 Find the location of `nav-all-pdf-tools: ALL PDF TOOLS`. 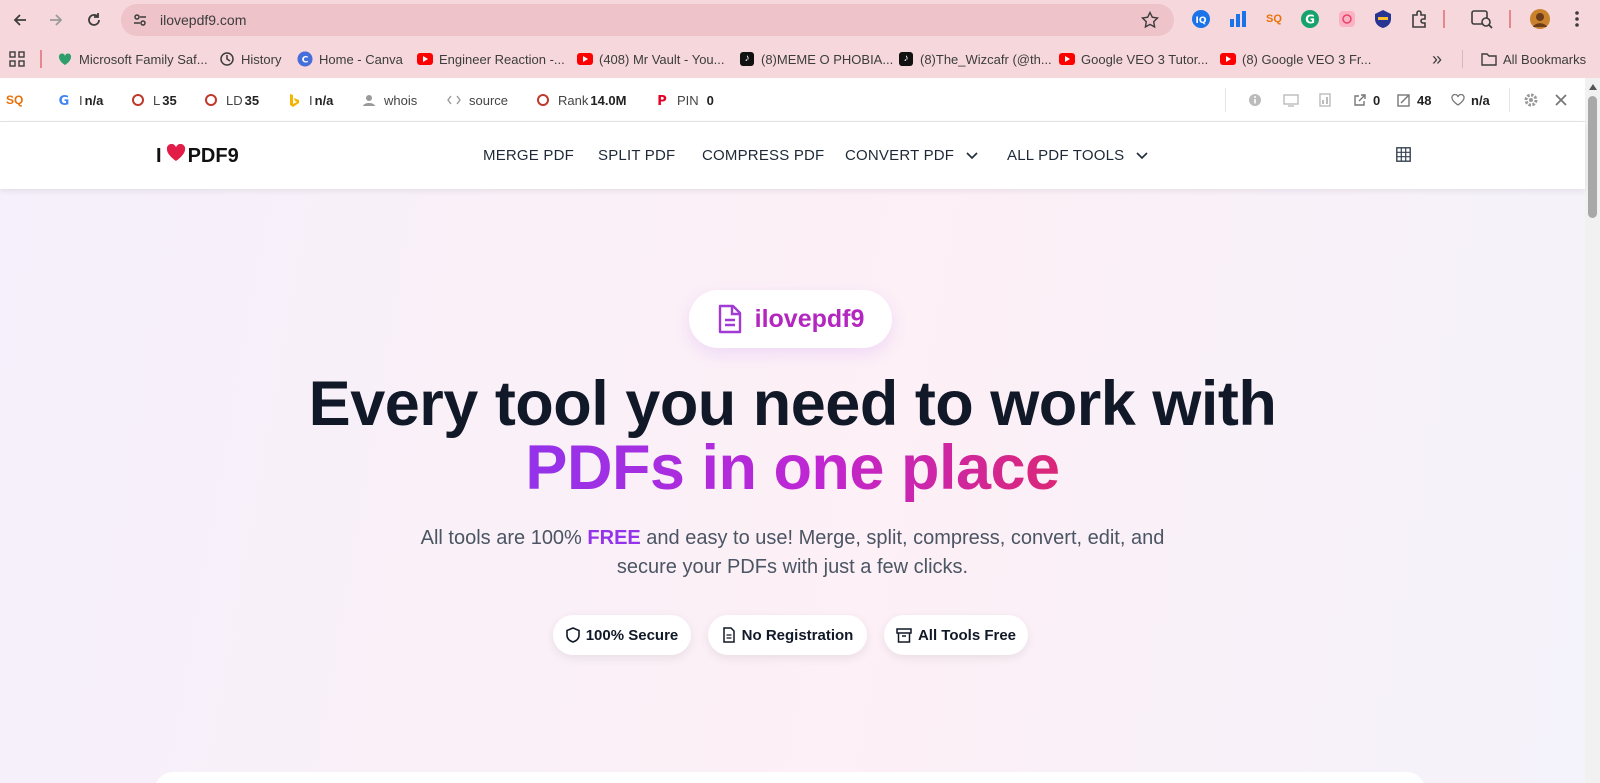

nav-all-pdf-tools: ALL PDF TOOLS is located at coordinates (1077, 155).